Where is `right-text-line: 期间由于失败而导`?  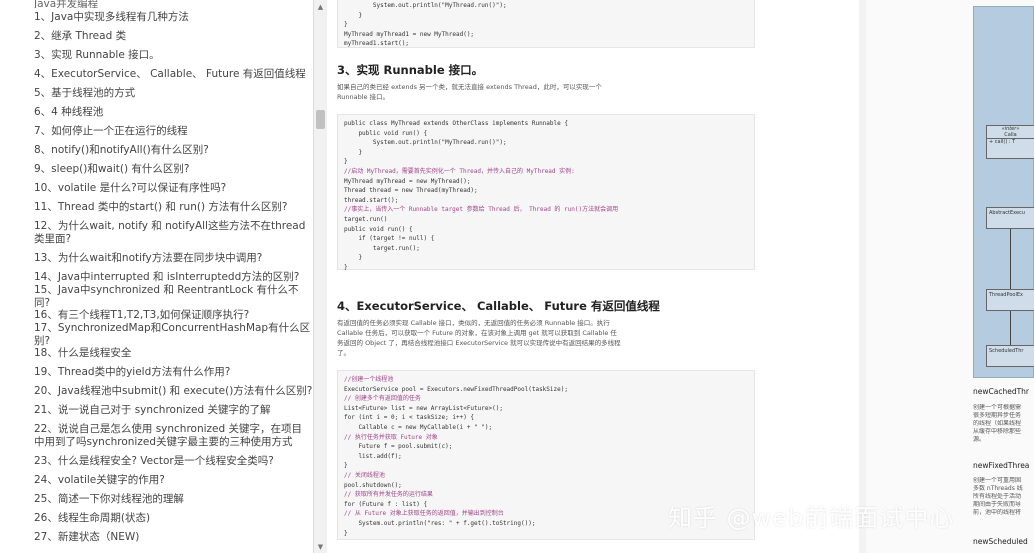
right-text-line: 期间由于失败而导 is located at coordinates (997, 504).